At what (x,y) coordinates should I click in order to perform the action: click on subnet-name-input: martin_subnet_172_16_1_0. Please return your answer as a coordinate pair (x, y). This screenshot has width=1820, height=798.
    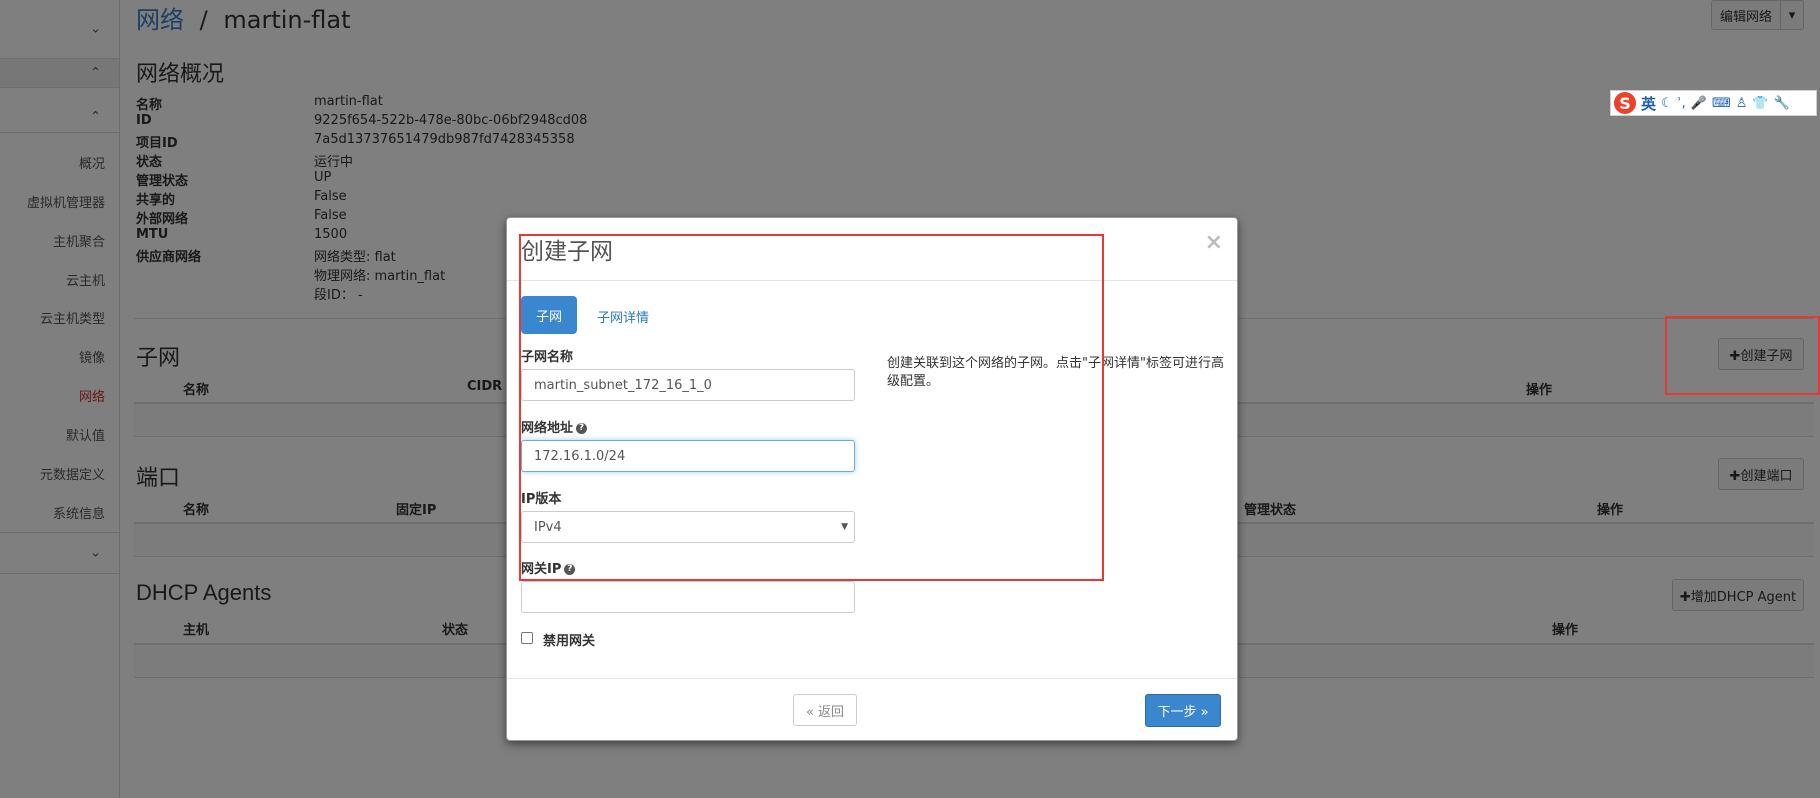
    Looking at the image, I should click on (688, 385).